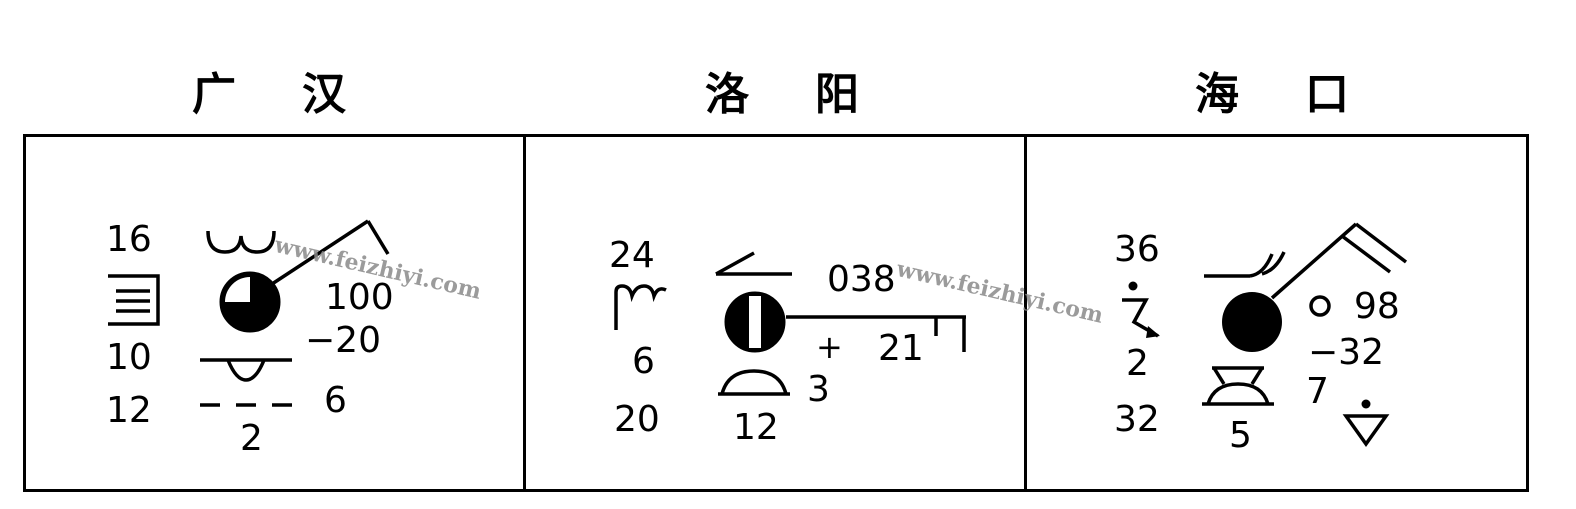 This screenshot has height=509, width=1576. Describe the element at coordinates (727, 94) in the screenshot. I see `station-title-char: 洛` at that location.